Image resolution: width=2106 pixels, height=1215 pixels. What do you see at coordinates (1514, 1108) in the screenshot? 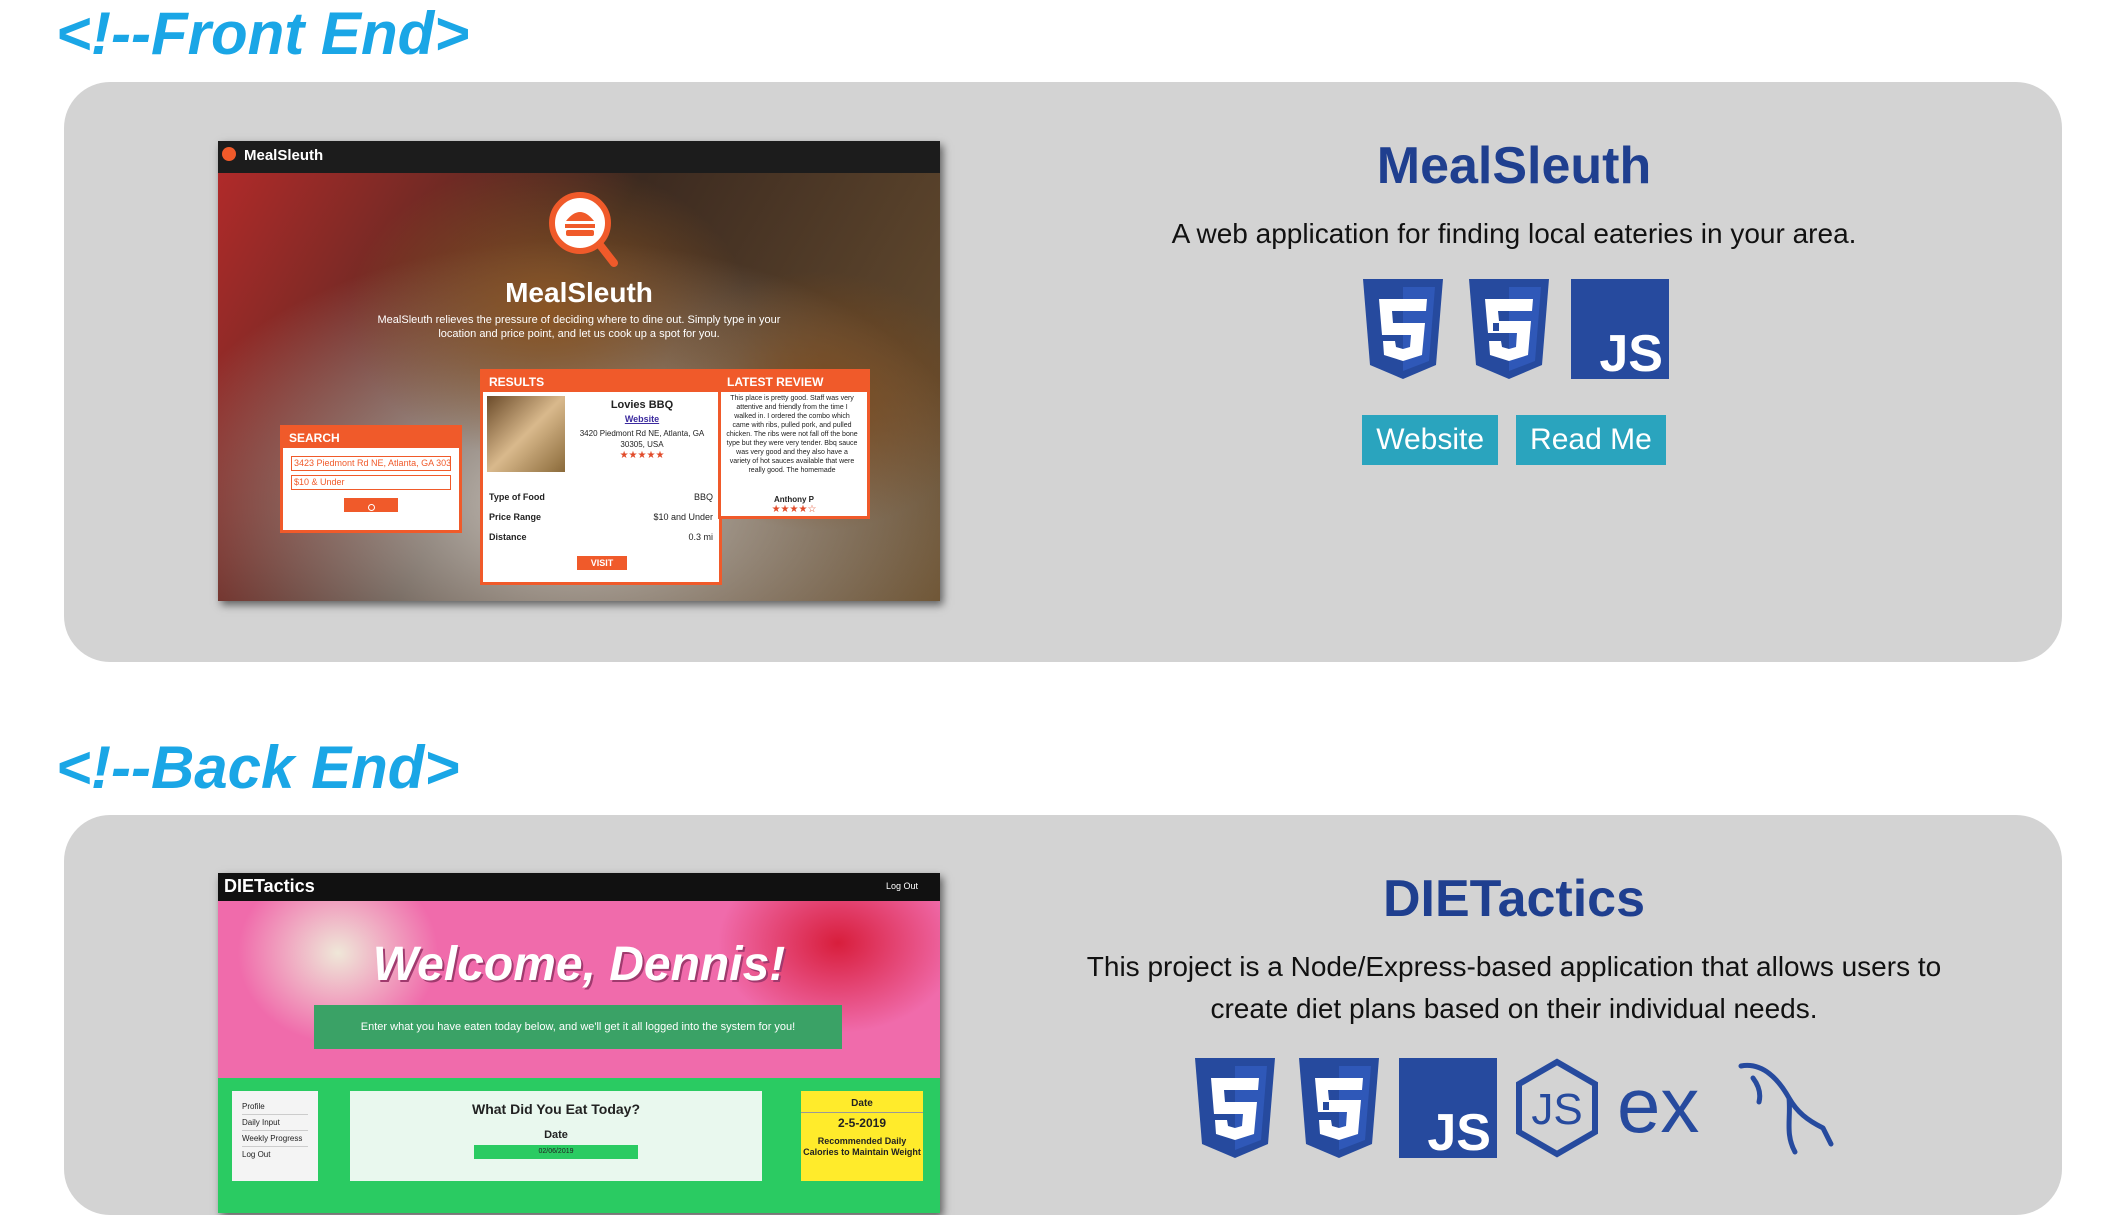
I see `tech-icons: JS JS ex` at bounding box center [1514, 1108].